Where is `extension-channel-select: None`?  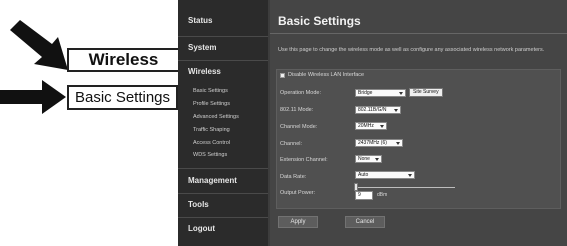
extension-channel-select: None is located at coordinates (368, 159).